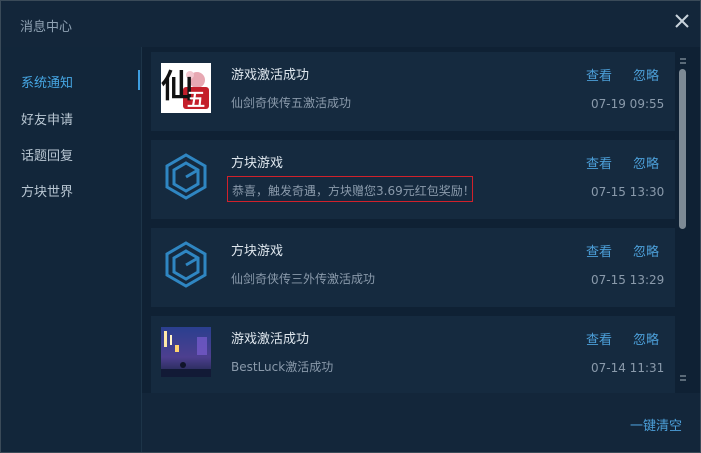 The height and width of the screenshot is (453, 701). Describe the element at coordinates (656, 424) in the screenshot. I see `clear-all-button: 一键清空` at that location.